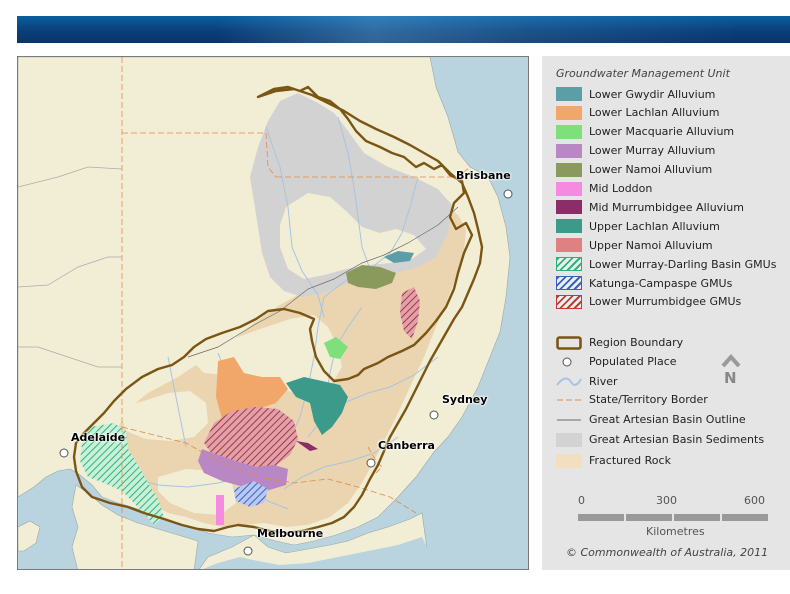 The height and width of the screenshot is (594, 790). Describe the element at coordinates (651, 170) in the screenshot. I see `legend-label: Lower Namoi Alluvium` at that location.